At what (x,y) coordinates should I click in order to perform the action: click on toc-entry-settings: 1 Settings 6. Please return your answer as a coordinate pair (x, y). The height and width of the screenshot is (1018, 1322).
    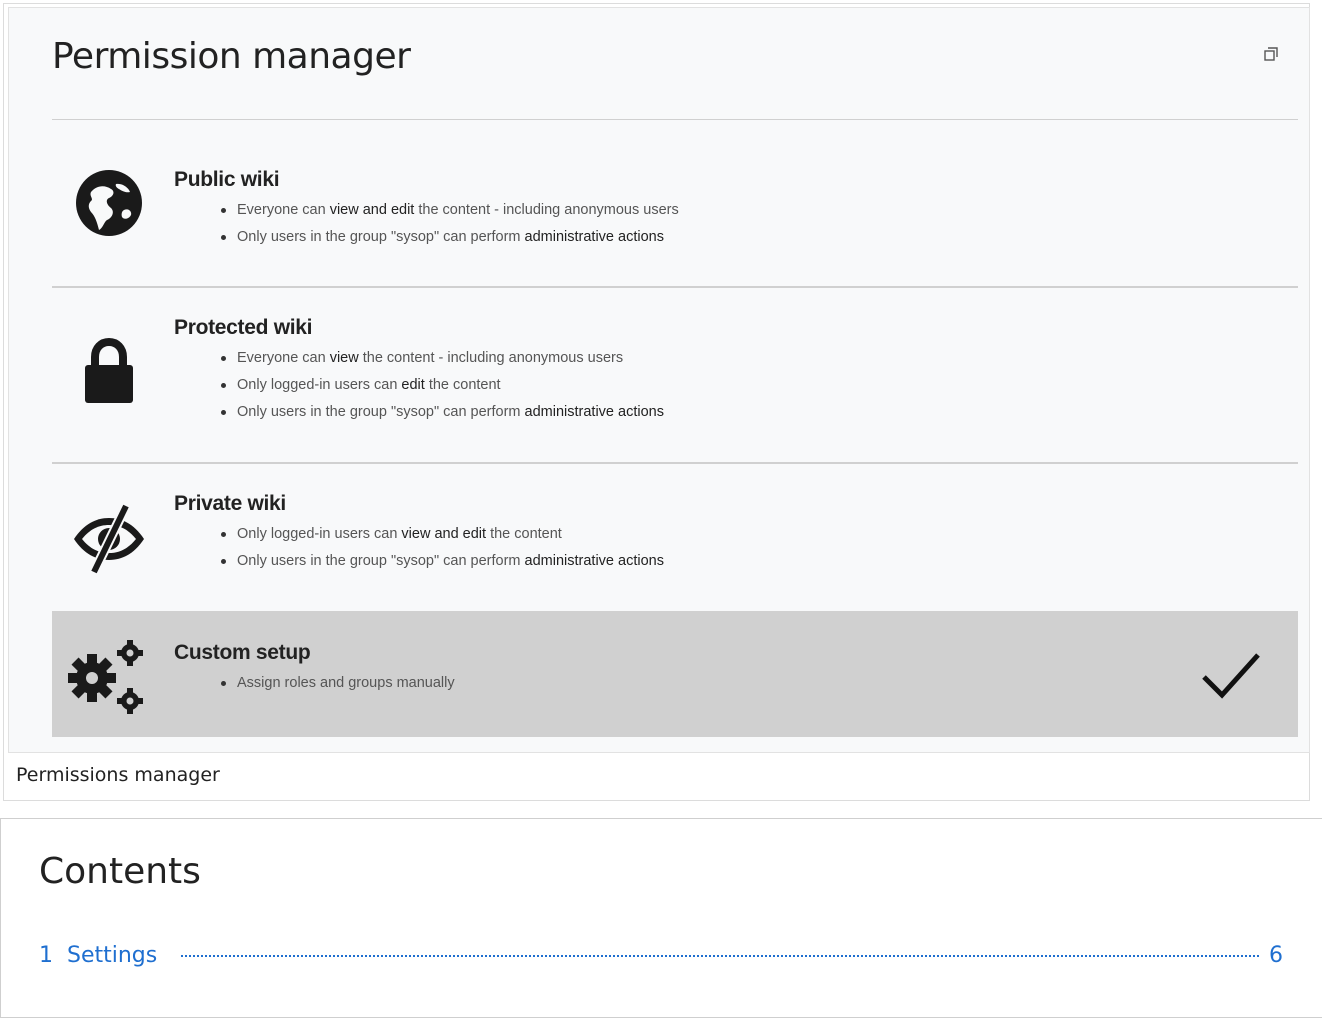
    Looking at the image, I should click on (661, 958).